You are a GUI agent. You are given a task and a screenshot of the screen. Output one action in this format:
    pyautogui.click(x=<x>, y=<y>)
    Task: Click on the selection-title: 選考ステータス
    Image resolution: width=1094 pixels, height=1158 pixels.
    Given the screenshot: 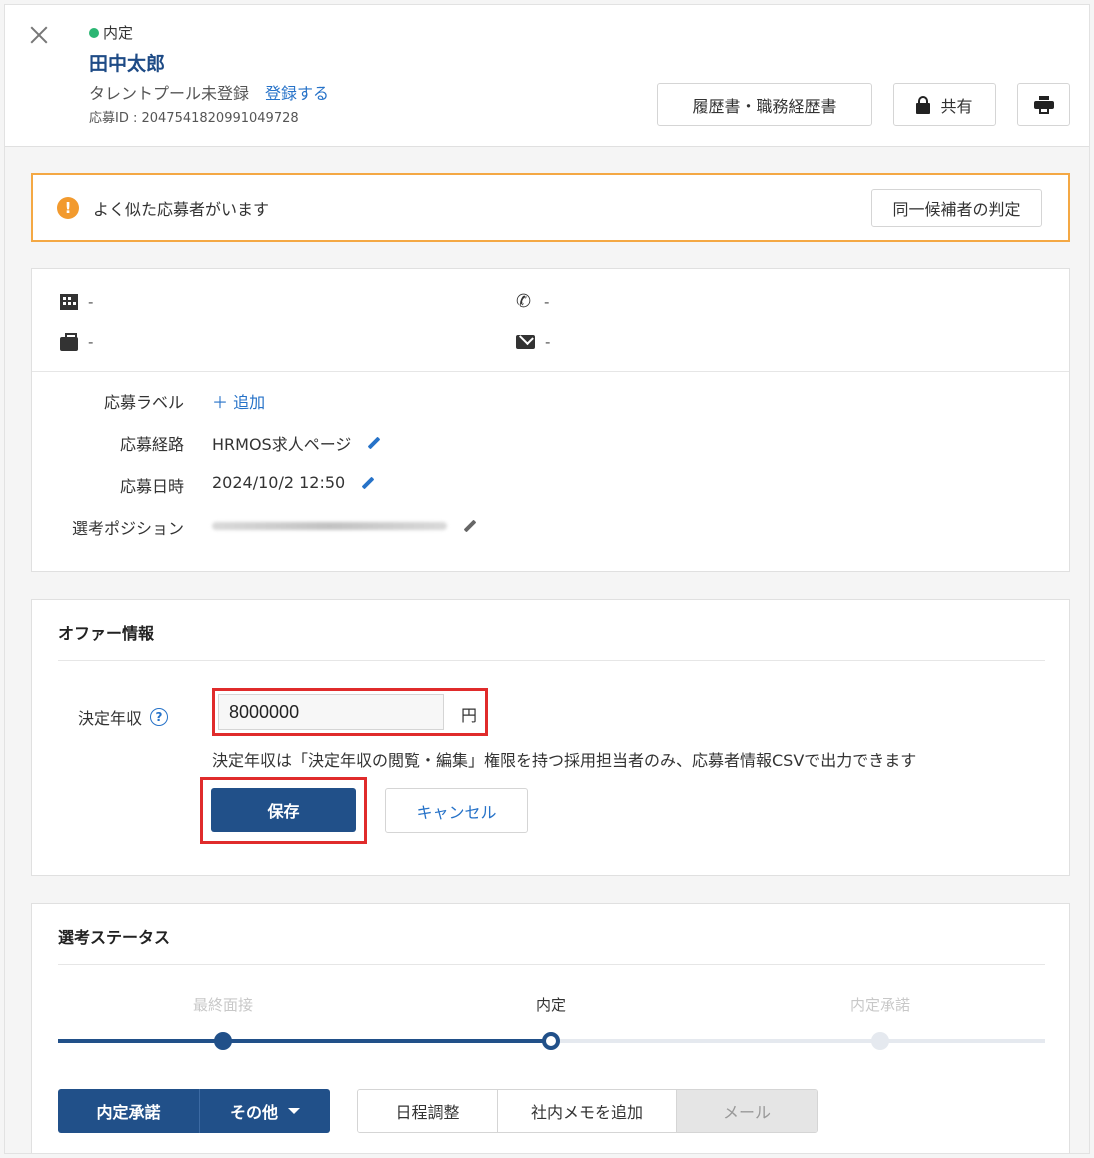 What is the action you would take?
    pyautogui.click(x=114, y=937)
    